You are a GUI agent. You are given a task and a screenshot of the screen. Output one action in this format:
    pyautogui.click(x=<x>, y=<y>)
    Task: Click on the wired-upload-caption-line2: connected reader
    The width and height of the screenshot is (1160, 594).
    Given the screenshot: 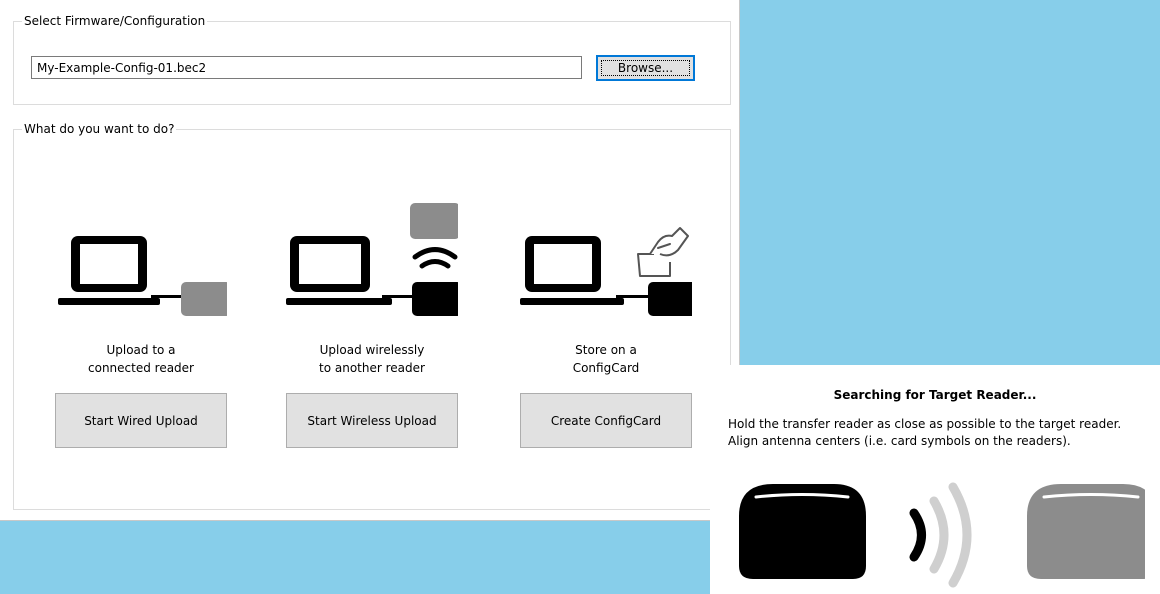 What is the action you would take?
    pyautogui.click(x=141, y=368)
    